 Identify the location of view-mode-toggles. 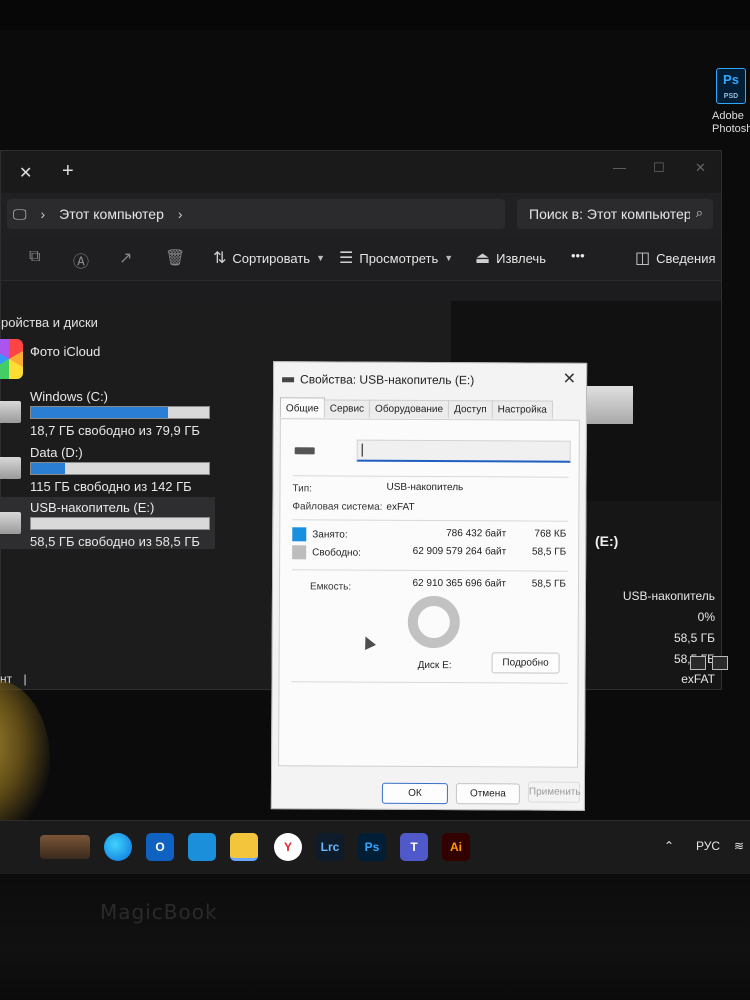
(717, 663).